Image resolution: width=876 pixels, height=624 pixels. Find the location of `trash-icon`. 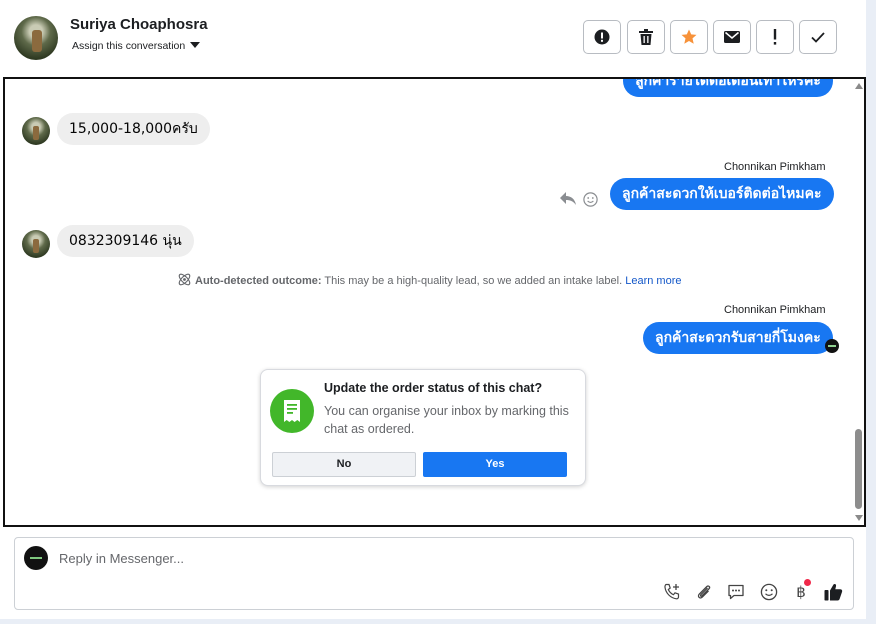

trash-icon is located at coordinates (646, 37).